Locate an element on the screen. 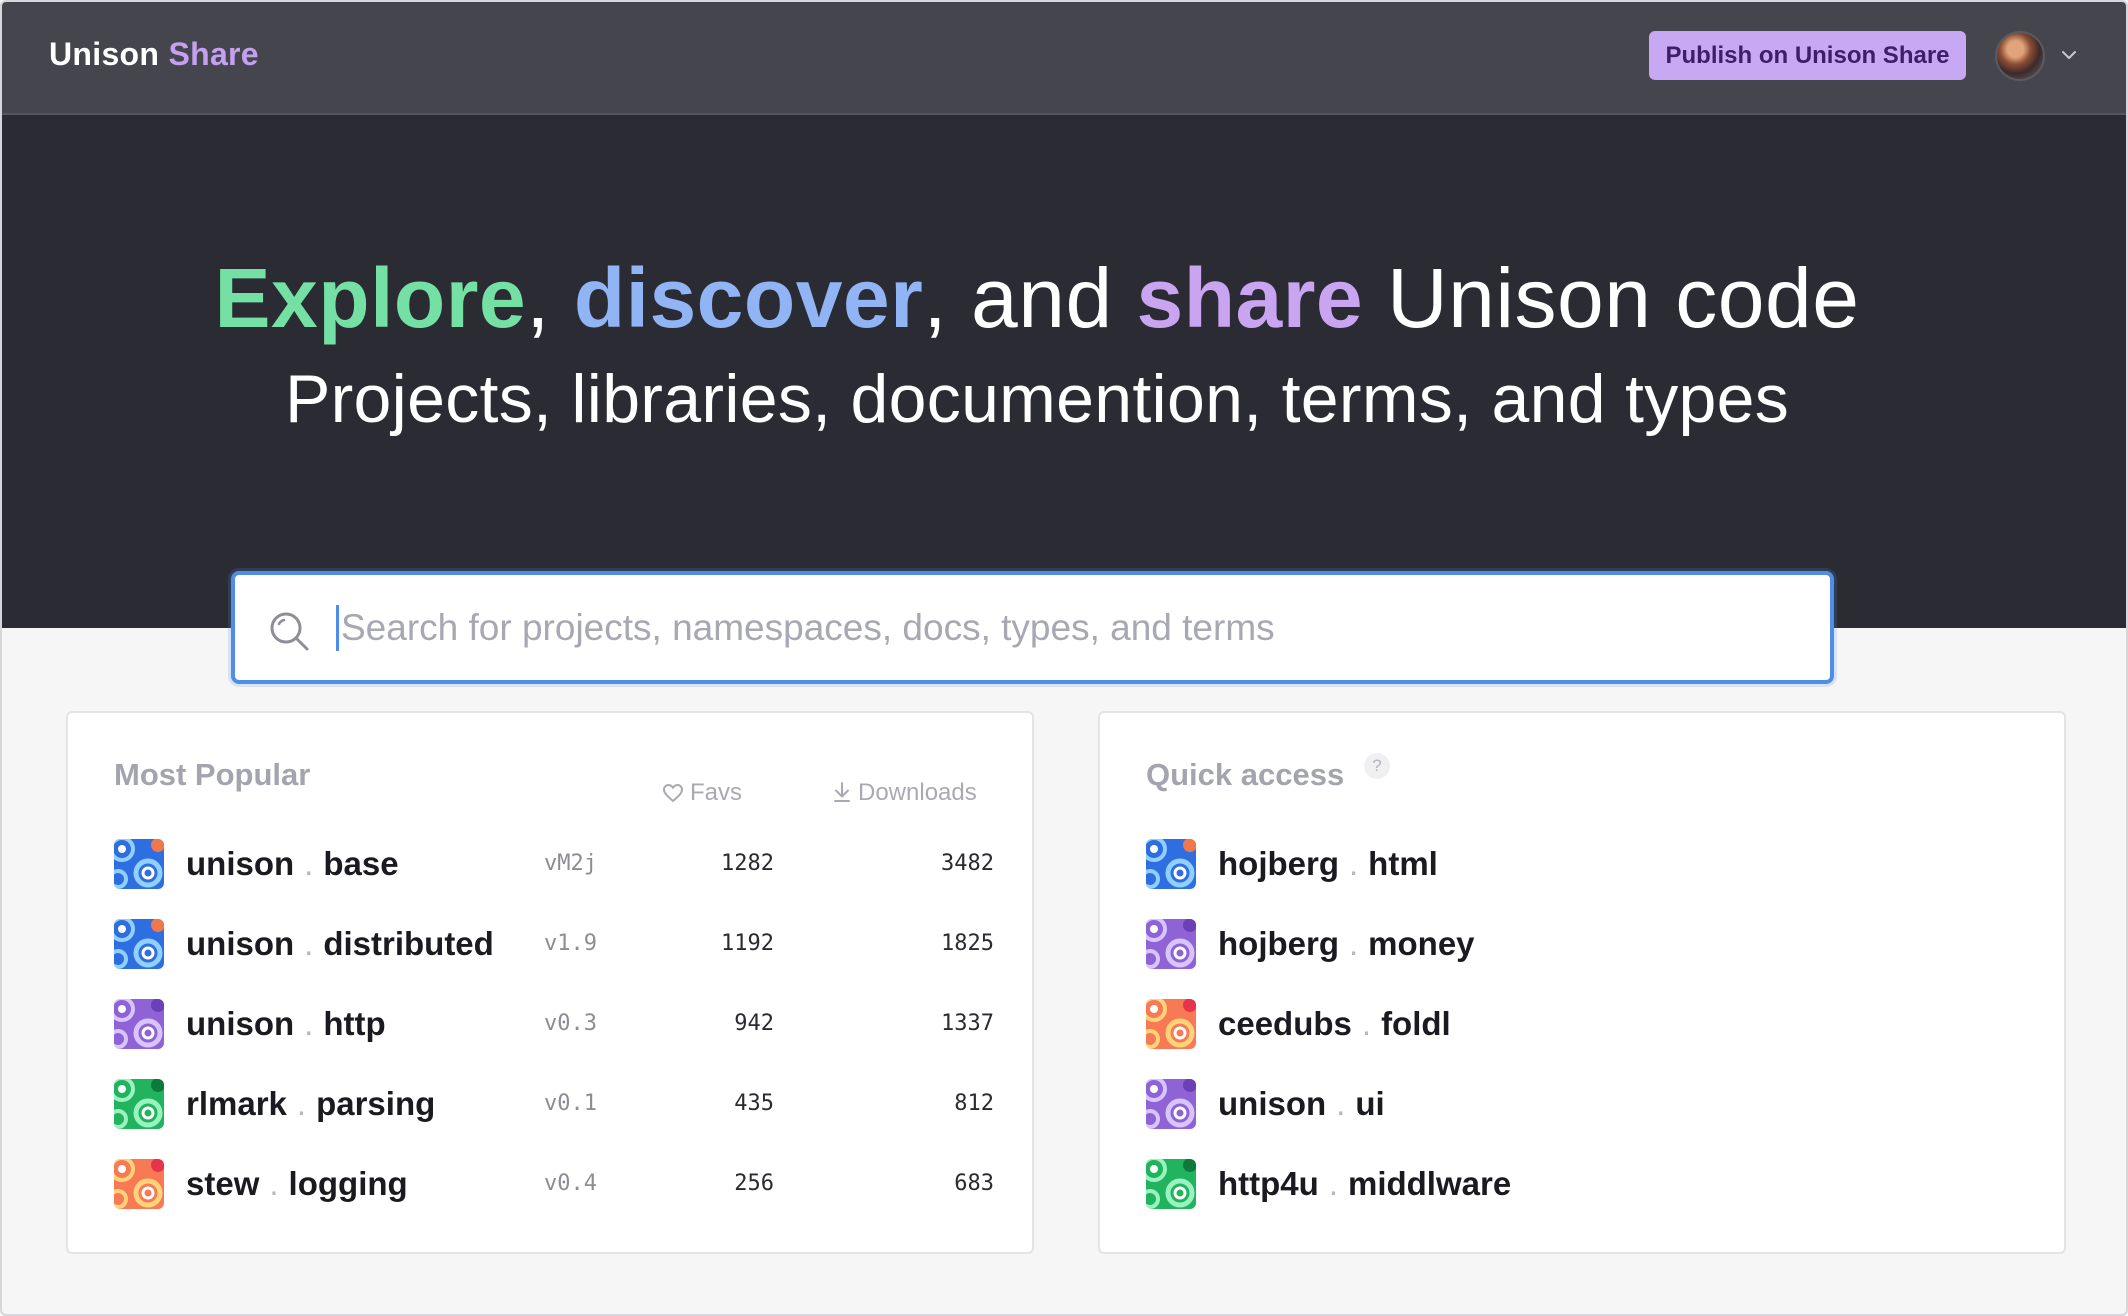 The width and height of the screenshot is (2128, 1316). favs-count: 435 is located at coordinates (754, 1103).